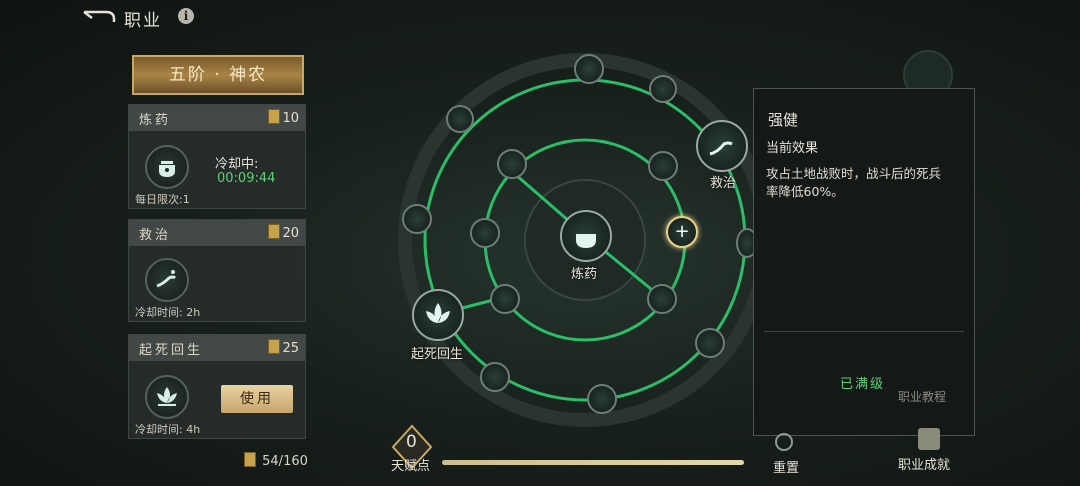 The image size is (1080, 486). What do you see at coordinates (924, 463) in the screenshot?
I see `achievement-button: 职业成就` at bounding box center [924, 463].